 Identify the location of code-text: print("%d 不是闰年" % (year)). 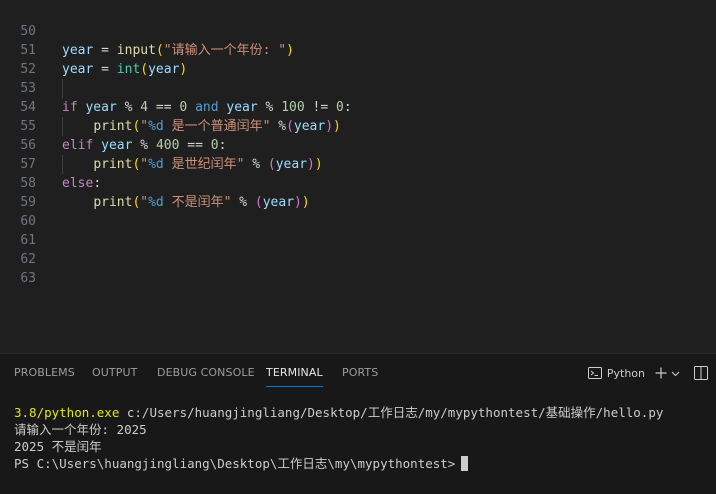
(201, 202).